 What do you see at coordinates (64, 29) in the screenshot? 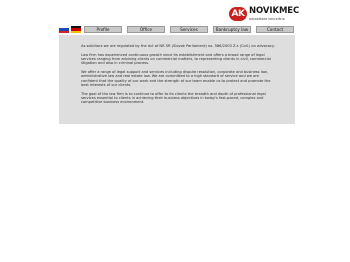
I see `slovak-flag-icon` at bounding box center [64, 29].